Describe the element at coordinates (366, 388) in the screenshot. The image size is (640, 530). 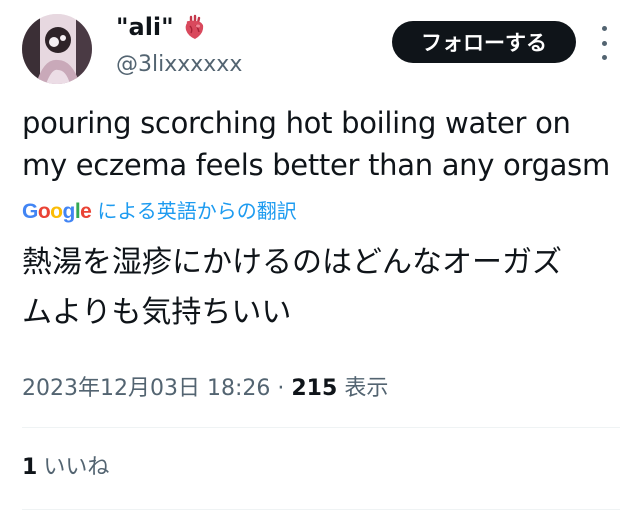
I see `views-label: 表示` at that location.